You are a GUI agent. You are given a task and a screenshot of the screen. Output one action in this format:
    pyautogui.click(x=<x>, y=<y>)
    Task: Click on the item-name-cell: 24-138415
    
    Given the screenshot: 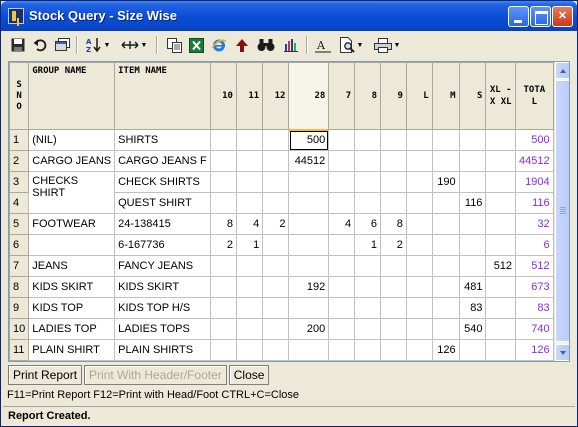 What is the action you would take?
    pyautogui.click(x=162, y=224)
    